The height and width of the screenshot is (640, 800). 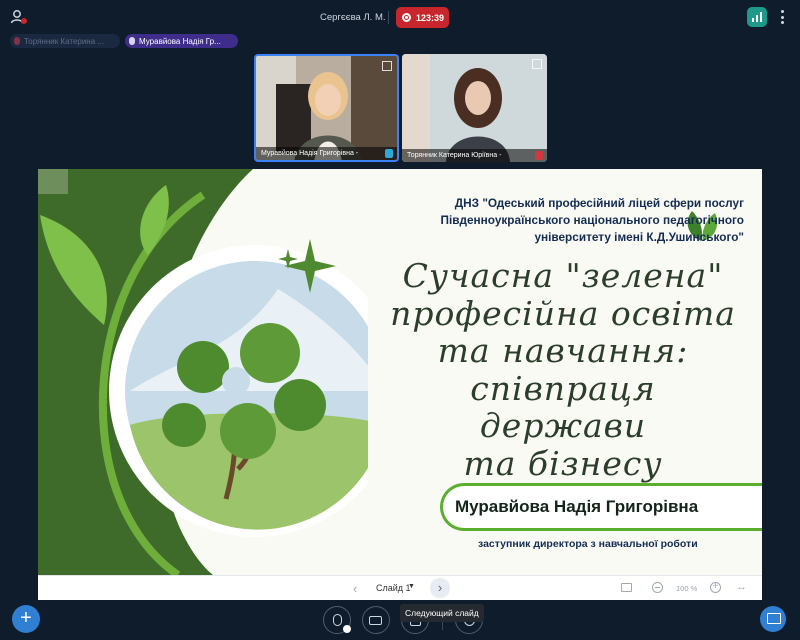 What do you see at coordinates (347, 629) in the screenshot?
I see `mic-settings-badge` at bounding box center [347, 629].